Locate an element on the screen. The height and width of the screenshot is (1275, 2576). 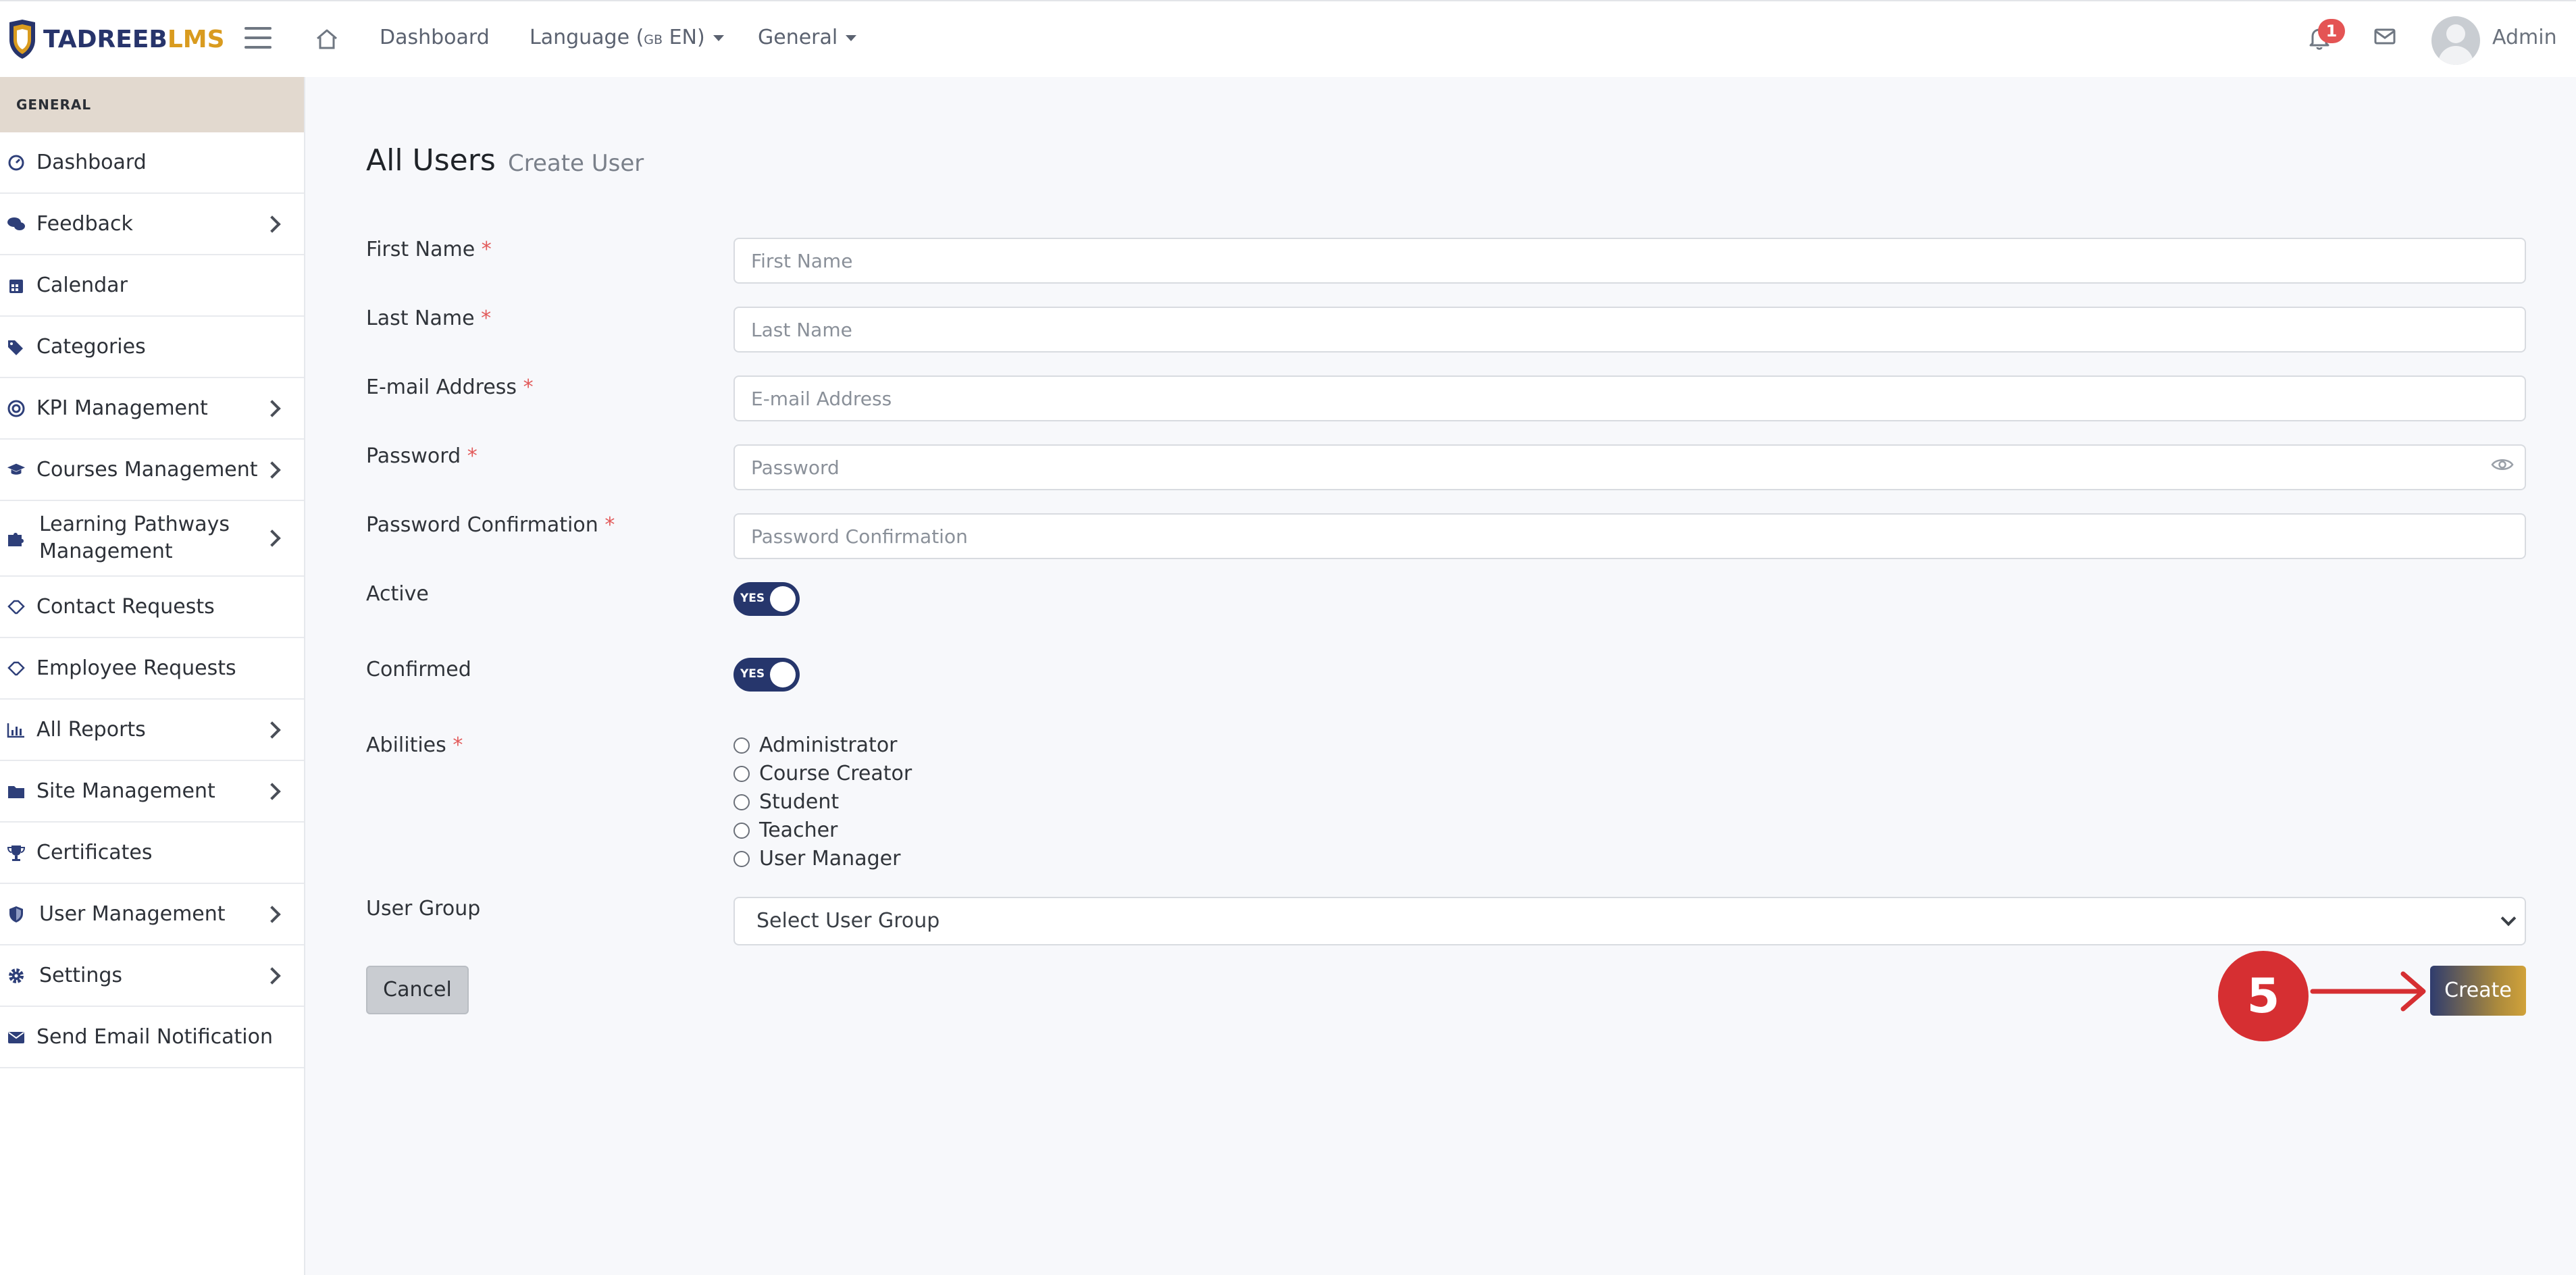
sidebar-item-label: Send Email Notification is located at coordinates (154, 1036).